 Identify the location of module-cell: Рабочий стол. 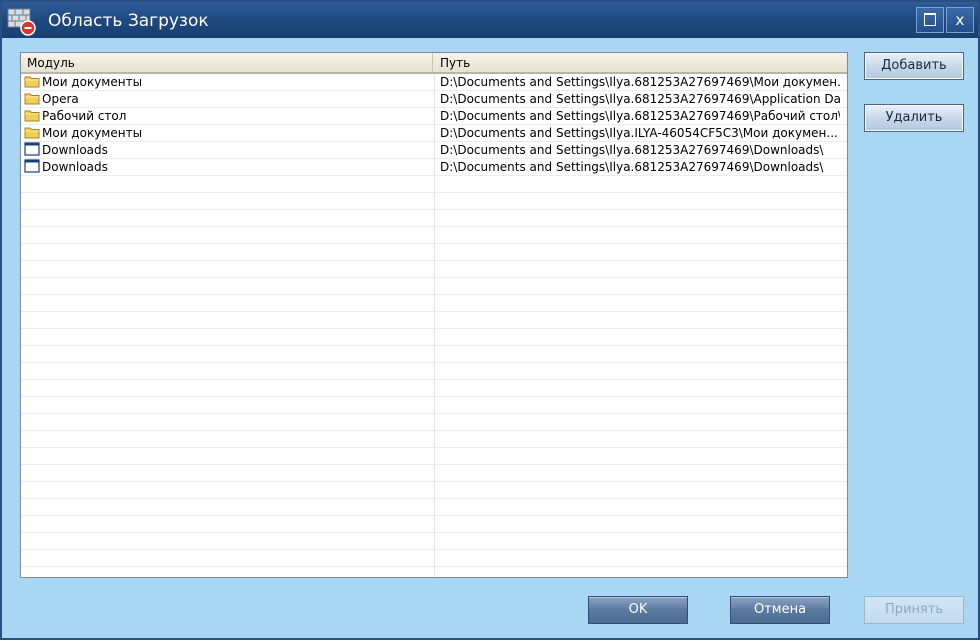
(75, 116).